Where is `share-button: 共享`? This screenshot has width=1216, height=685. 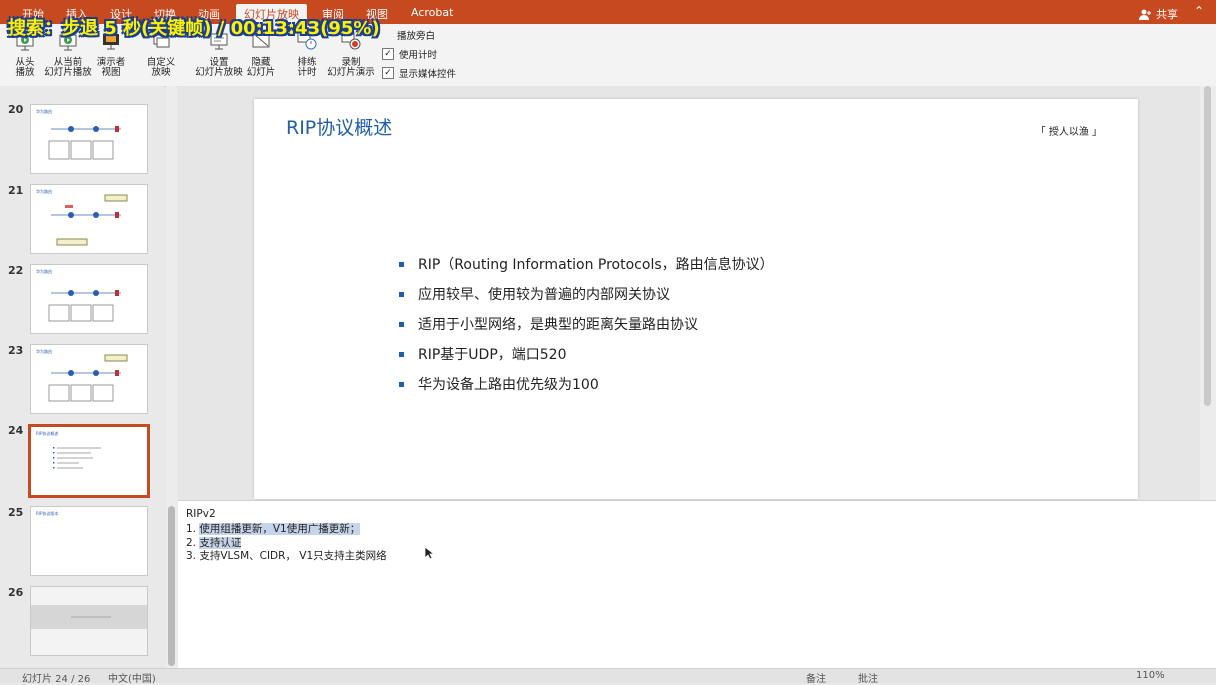 share-button: 共享 is located at coordinates (1158, 14).